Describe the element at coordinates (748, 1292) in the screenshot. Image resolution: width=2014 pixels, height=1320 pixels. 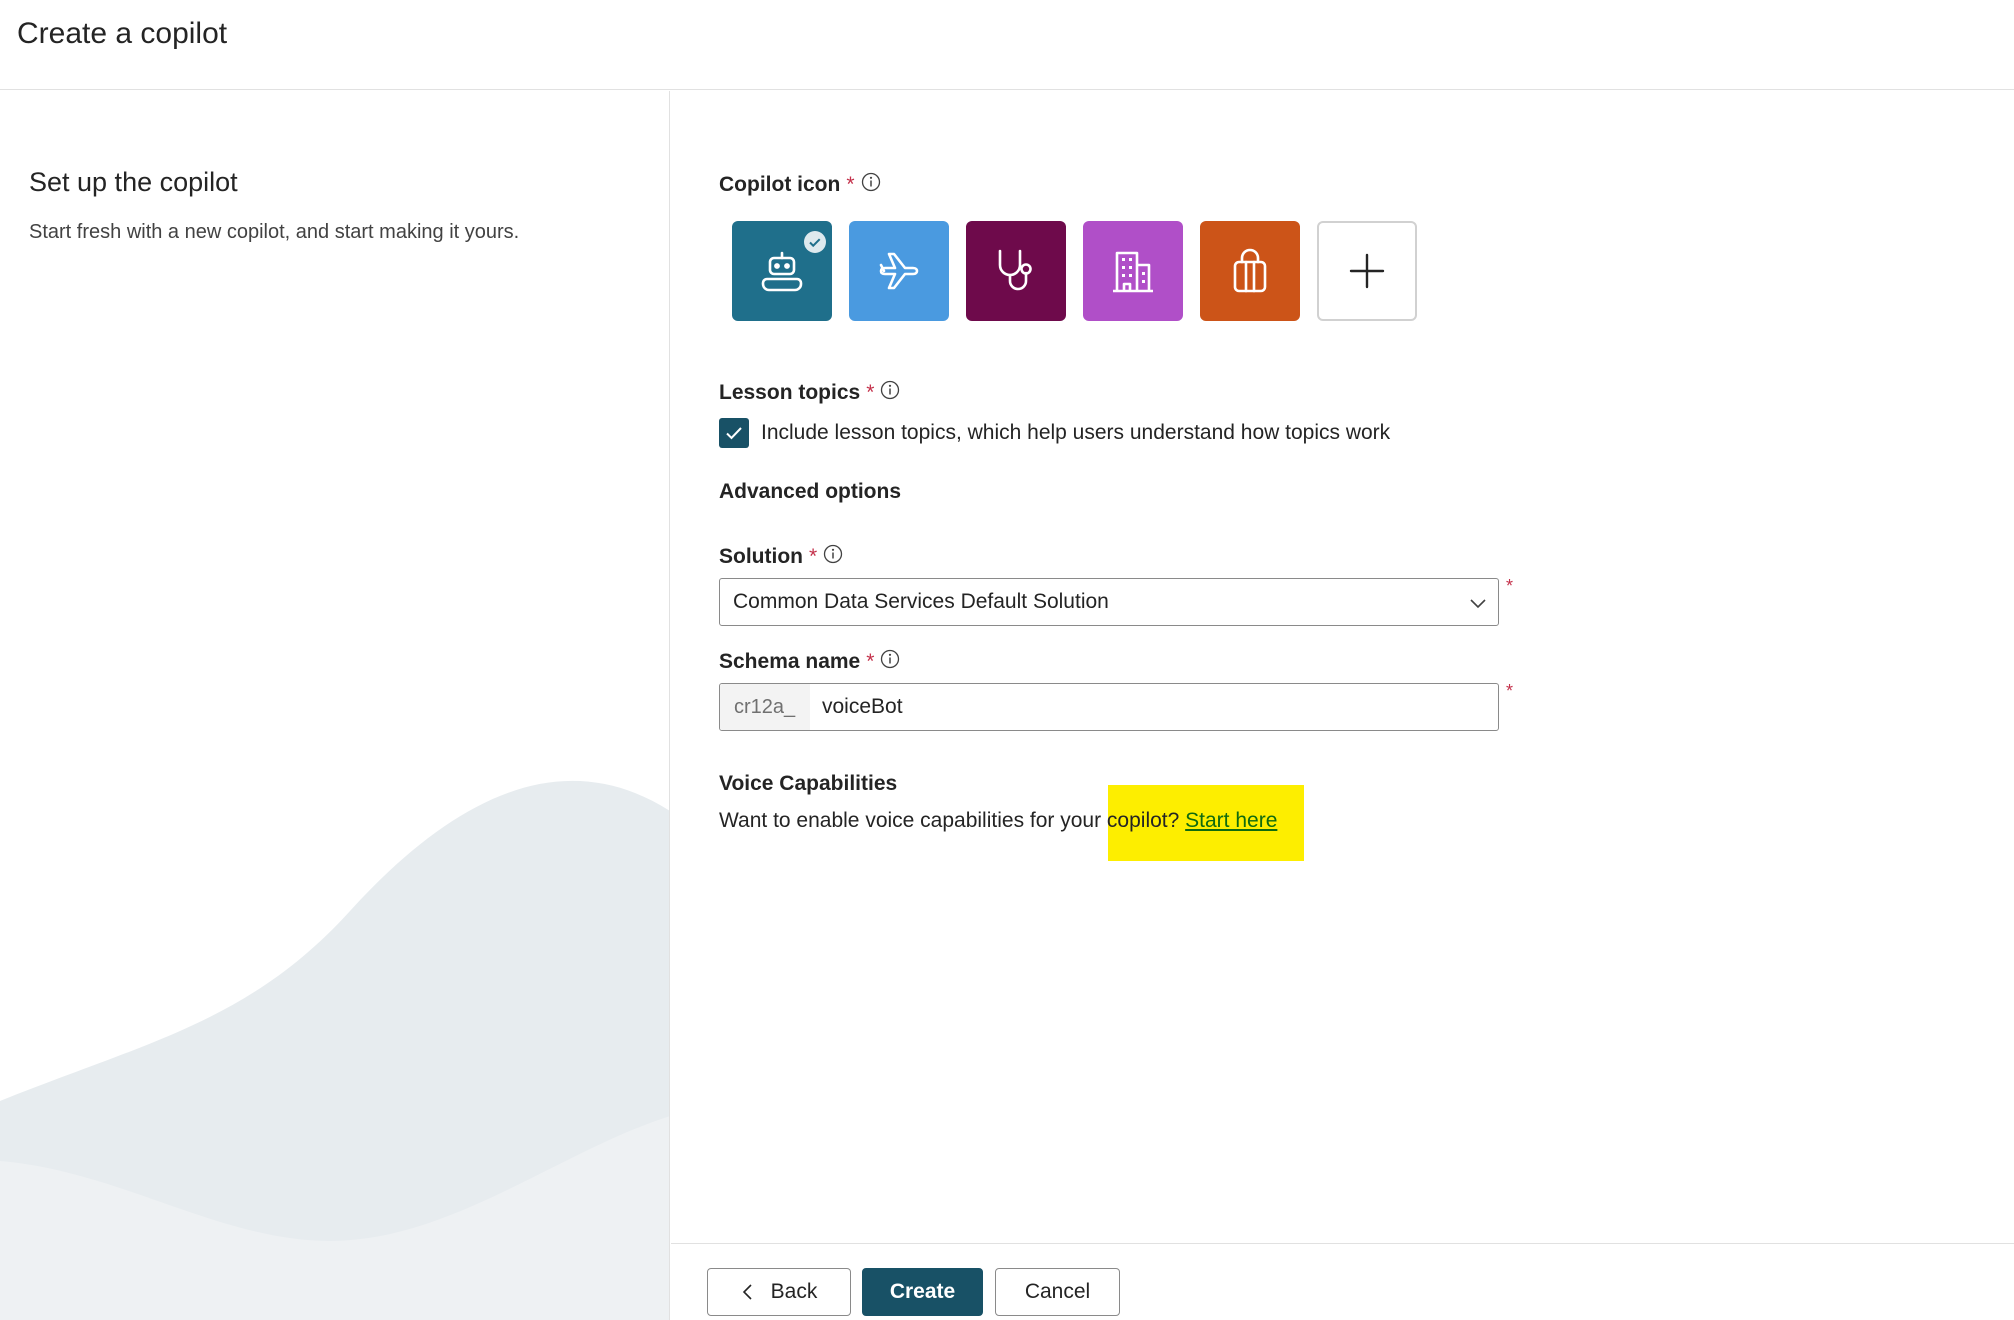
I see `chevron-left-icon` at that location.